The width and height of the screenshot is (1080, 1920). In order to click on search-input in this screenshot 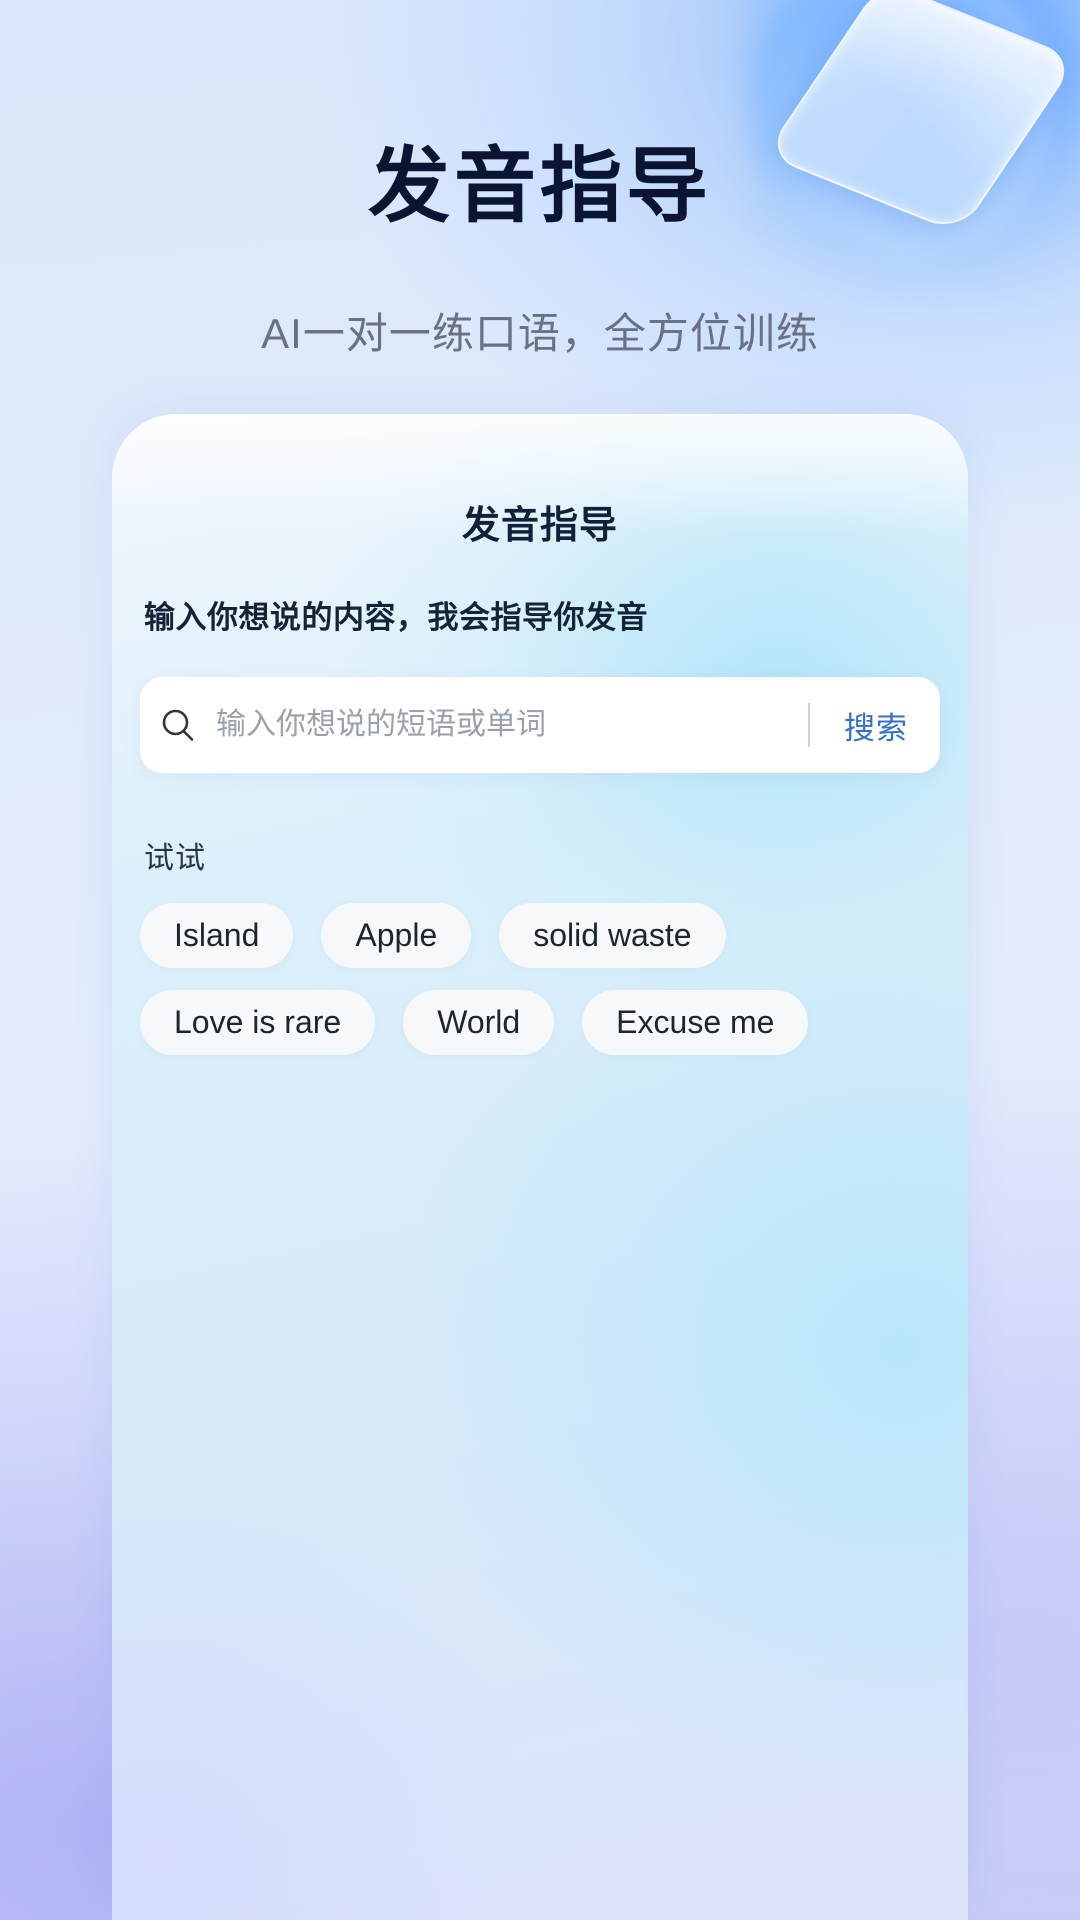, I will do `click(509, 725)`.